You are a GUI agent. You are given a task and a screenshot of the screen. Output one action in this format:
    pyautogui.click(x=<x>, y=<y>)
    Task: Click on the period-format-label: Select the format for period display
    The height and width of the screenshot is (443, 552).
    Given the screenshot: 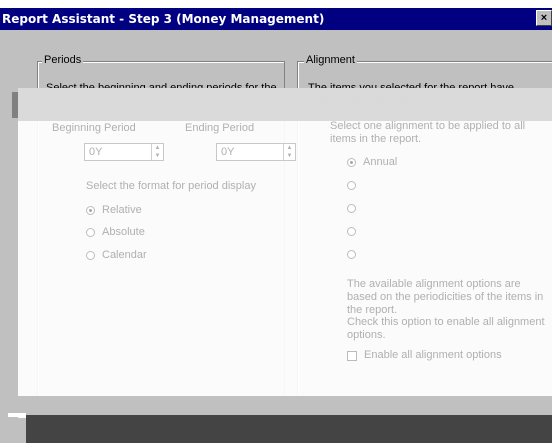 What is the action you would take?
    pyautogui.click(x=171, y=186)
    